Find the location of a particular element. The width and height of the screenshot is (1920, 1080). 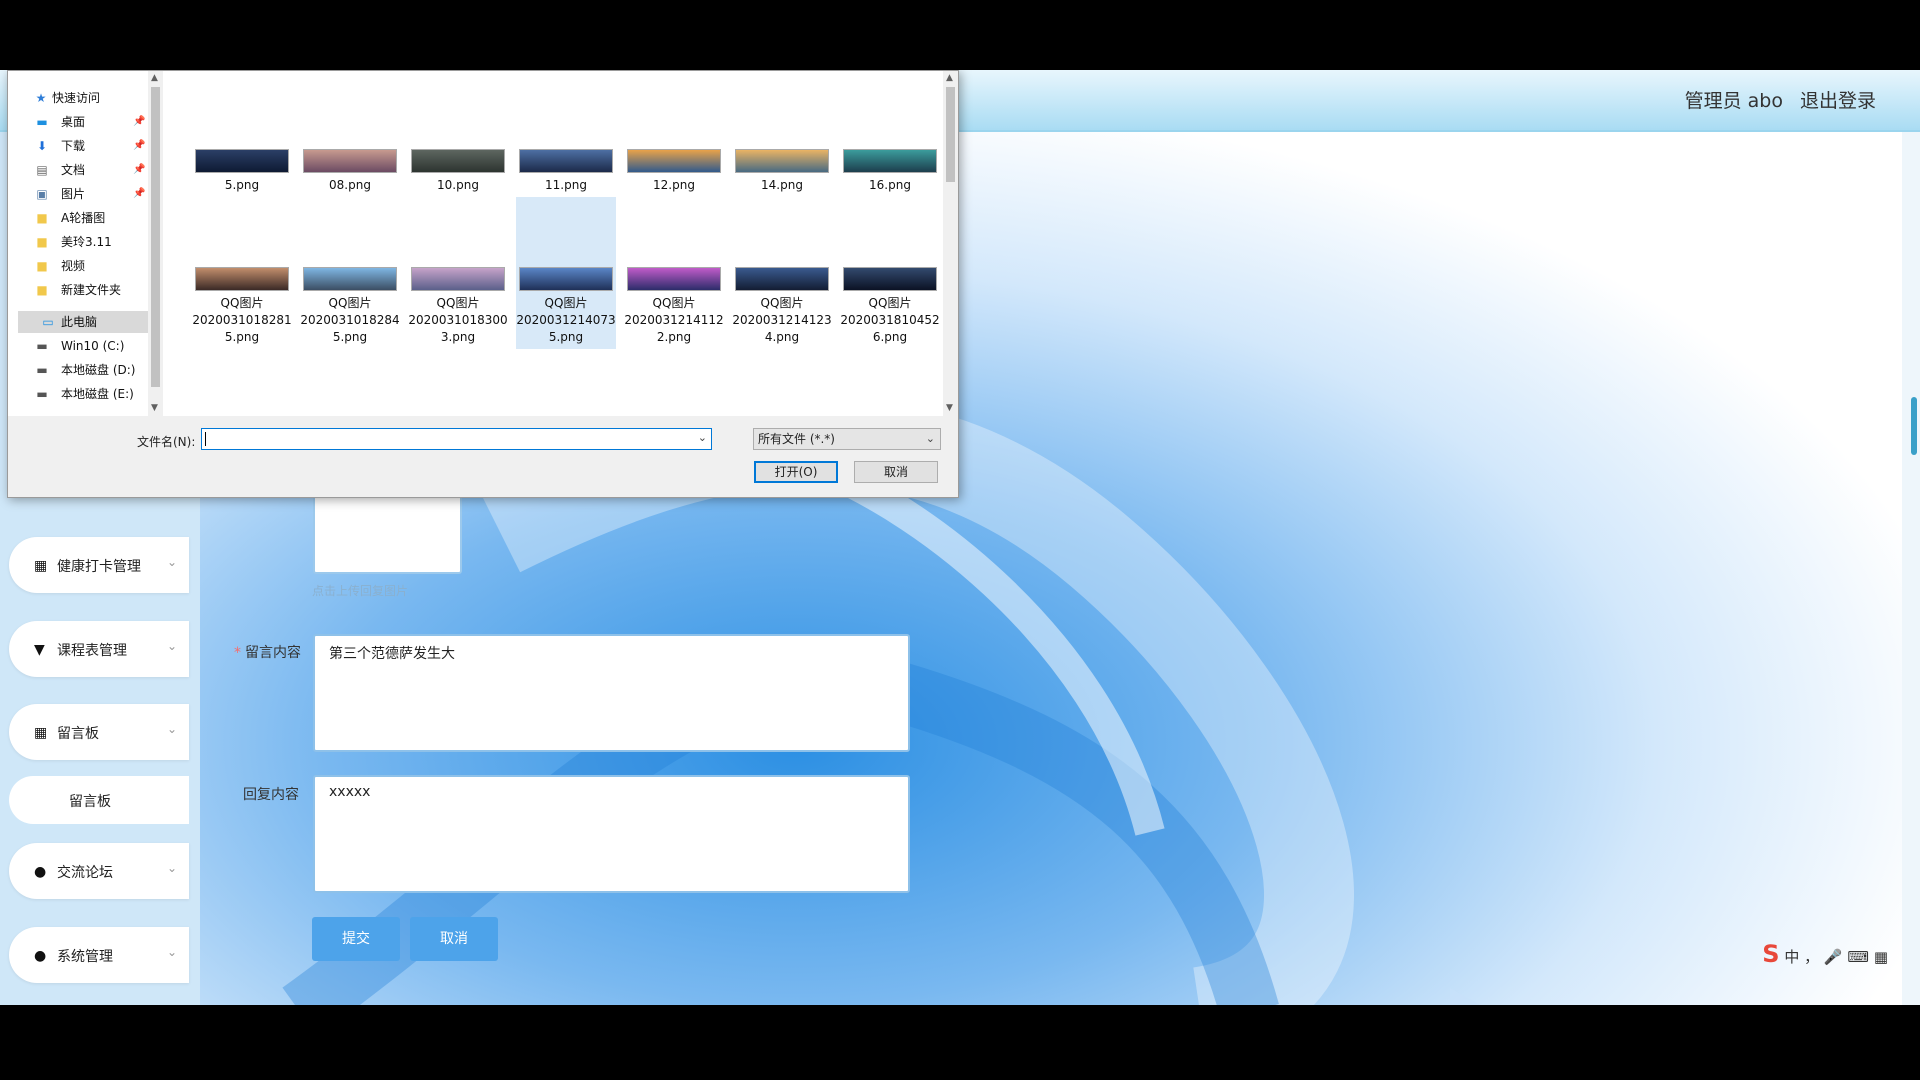

file-item: QQ图片 2020031018284 5.png is located at coordinates (350, 306).